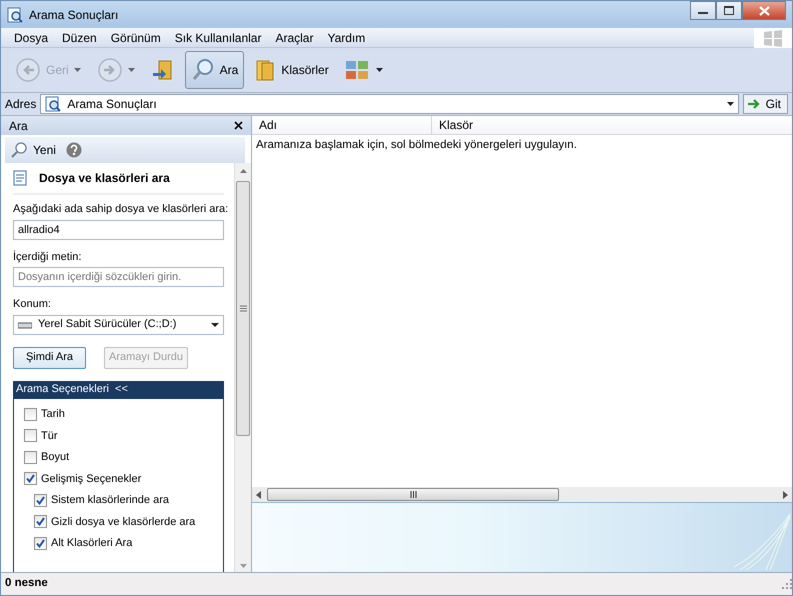 This screenshot has width=793, height=596. What do you see at coordinates (342, 125) in the screenshot?
I see `column-header: Adı` at bounding box center [342, 125].